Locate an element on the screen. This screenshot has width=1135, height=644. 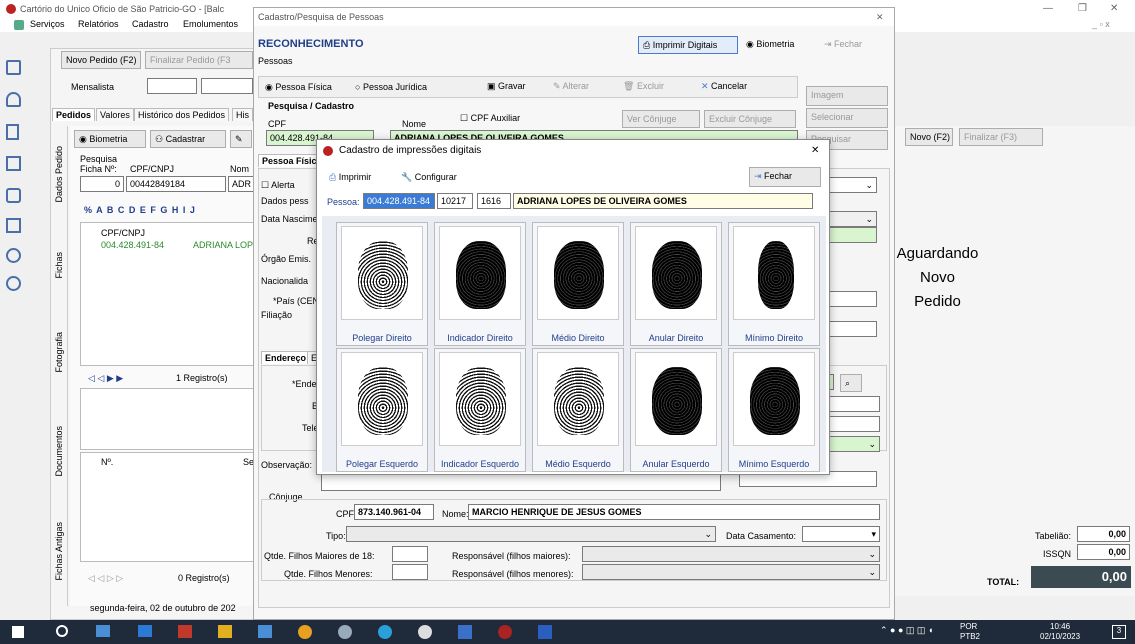
excluir-button: 🗑 Excluir is located at coordinates (649, 87).